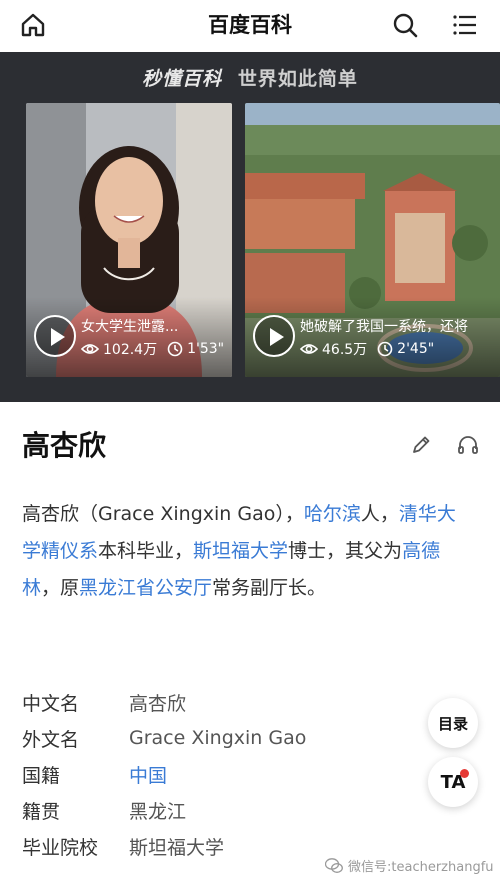  I want to click on banner-slogan: 秒懂百科 世界如此简单, so click(250, 77).